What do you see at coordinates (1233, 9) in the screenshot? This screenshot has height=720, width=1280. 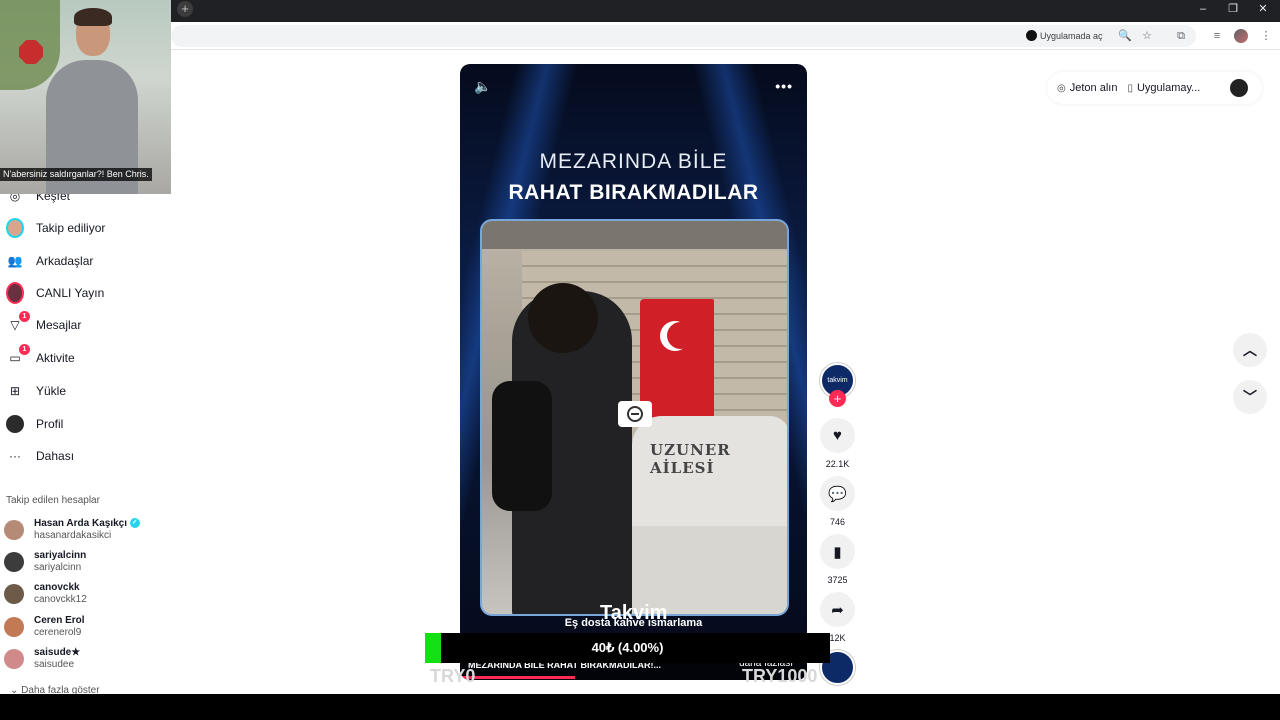 I see `maximize-button: ❐` at bounding box center [1233, 9].